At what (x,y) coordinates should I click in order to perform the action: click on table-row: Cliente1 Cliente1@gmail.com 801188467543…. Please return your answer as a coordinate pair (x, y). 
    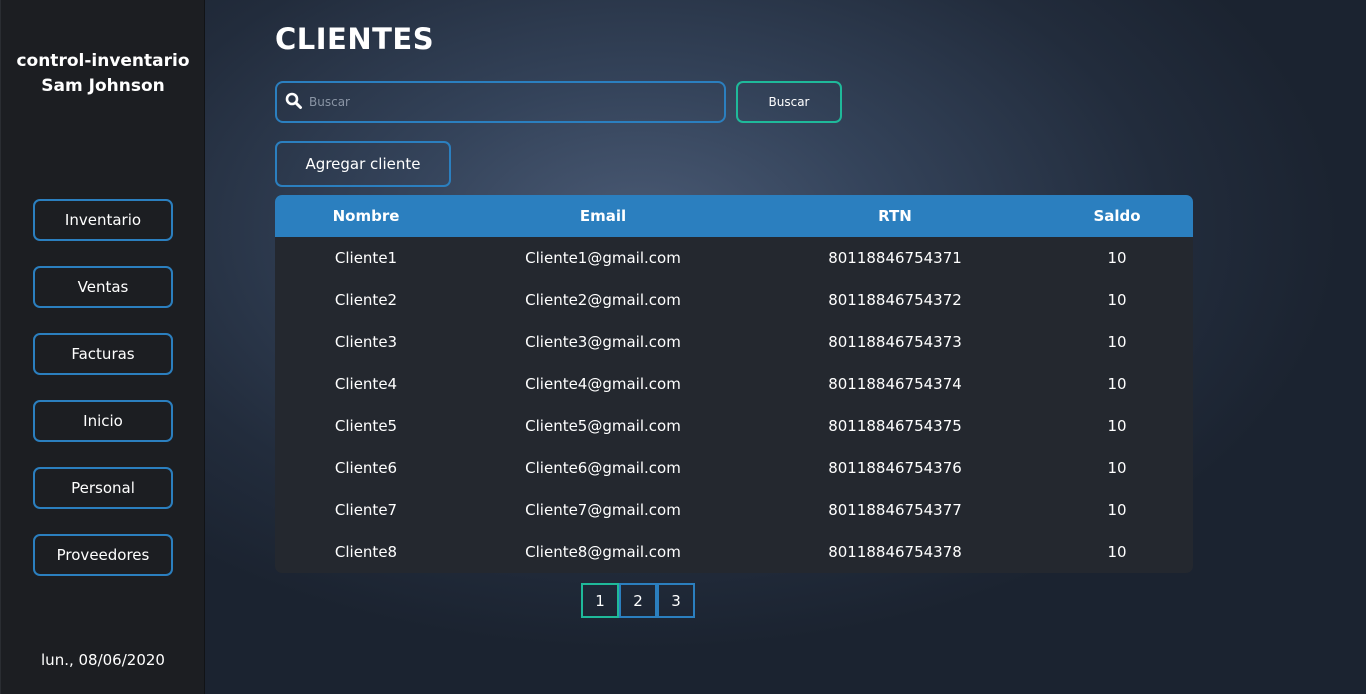
    Looking at the image, I should click on (734, 258).